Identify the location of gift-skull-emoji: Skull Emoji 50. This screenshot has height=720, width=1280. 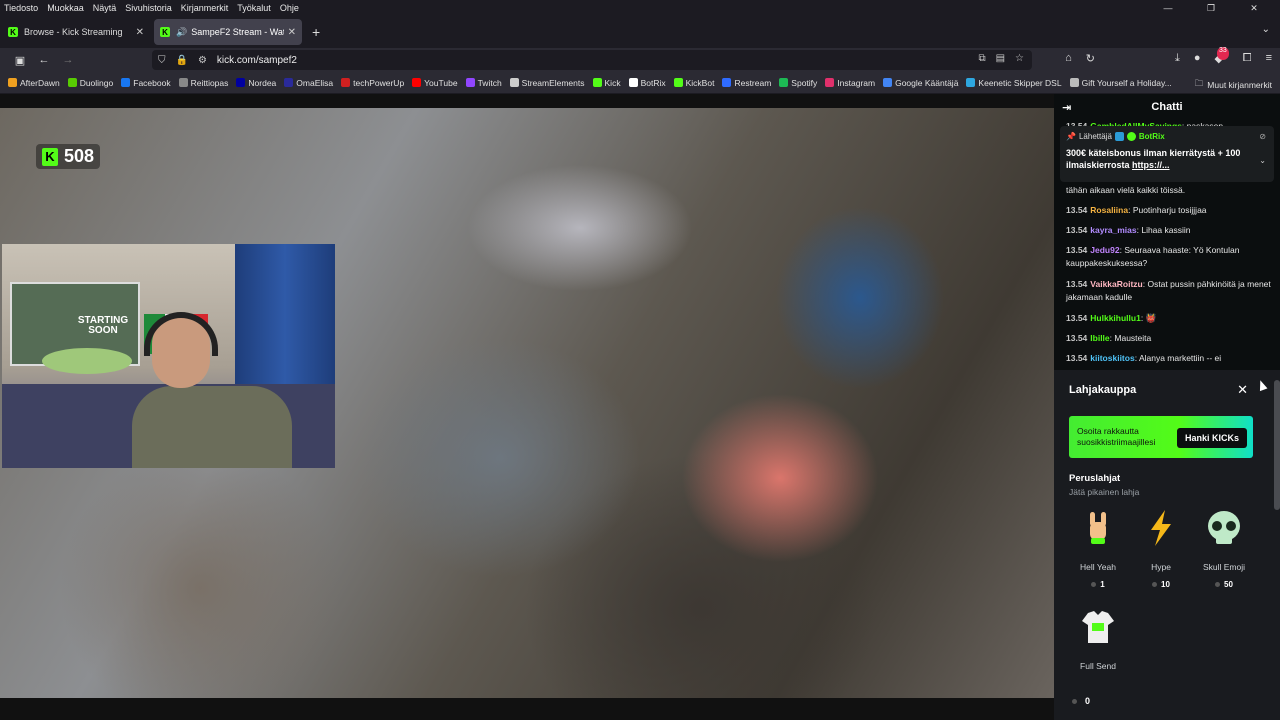
(1224, 550).